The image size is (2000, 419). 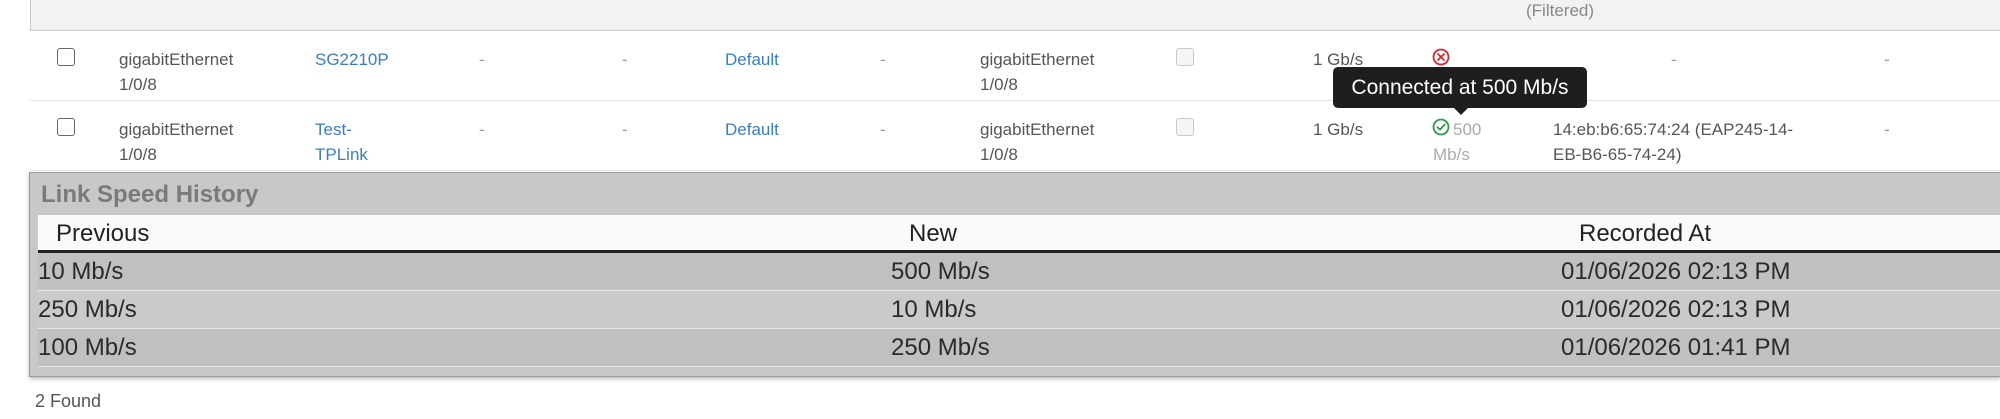 I want to click on history-previous: 100 Mb/s, so click(x=87, y=347).